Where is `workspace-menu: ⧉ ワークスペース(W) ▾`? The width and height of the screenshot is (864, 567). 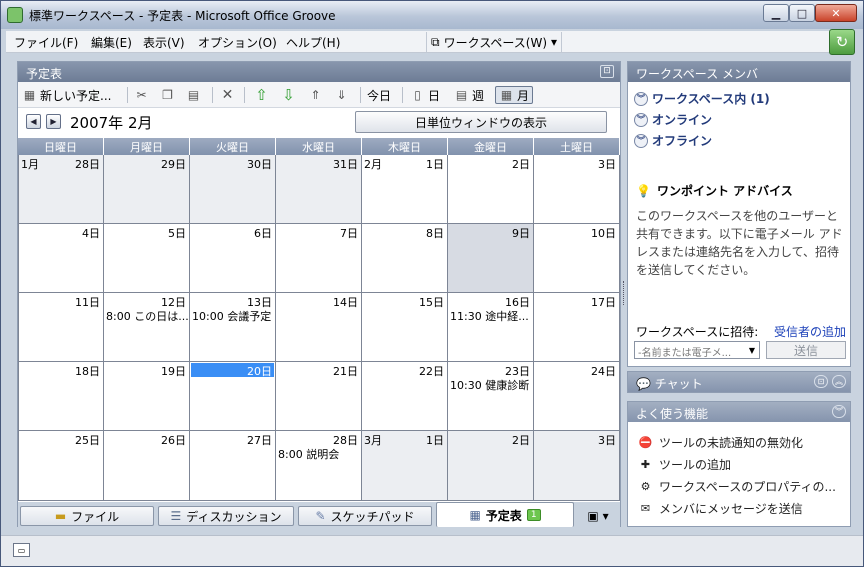 workspace-menu: ⧉ ワークスペース(W) ▾ is located at coordinates (494, 42).